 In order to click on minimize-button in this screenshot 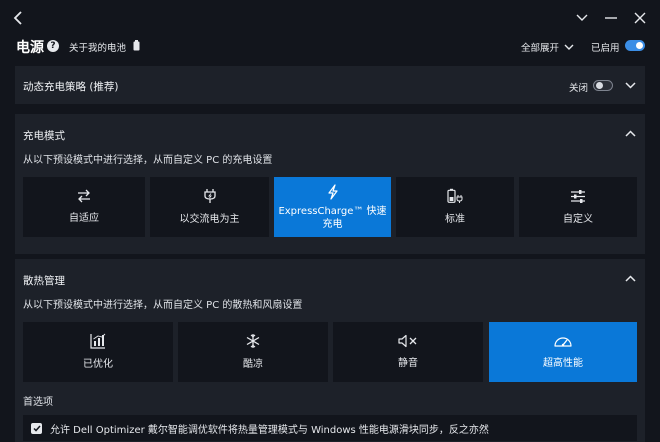, I will do `click(611, 18)`.